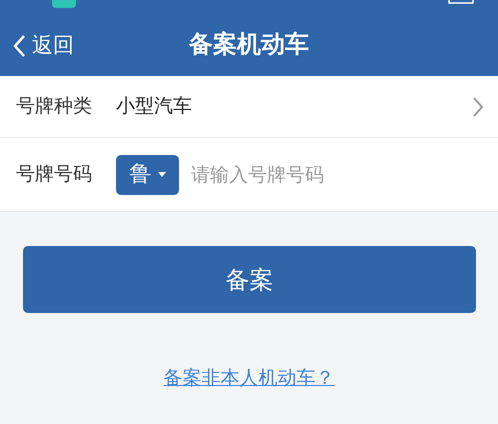 This screenshot has height=424, width=498. Describe the element at coordinates (249, 44) in the screenshot. I see `page-title: 备案机动车` at that location.